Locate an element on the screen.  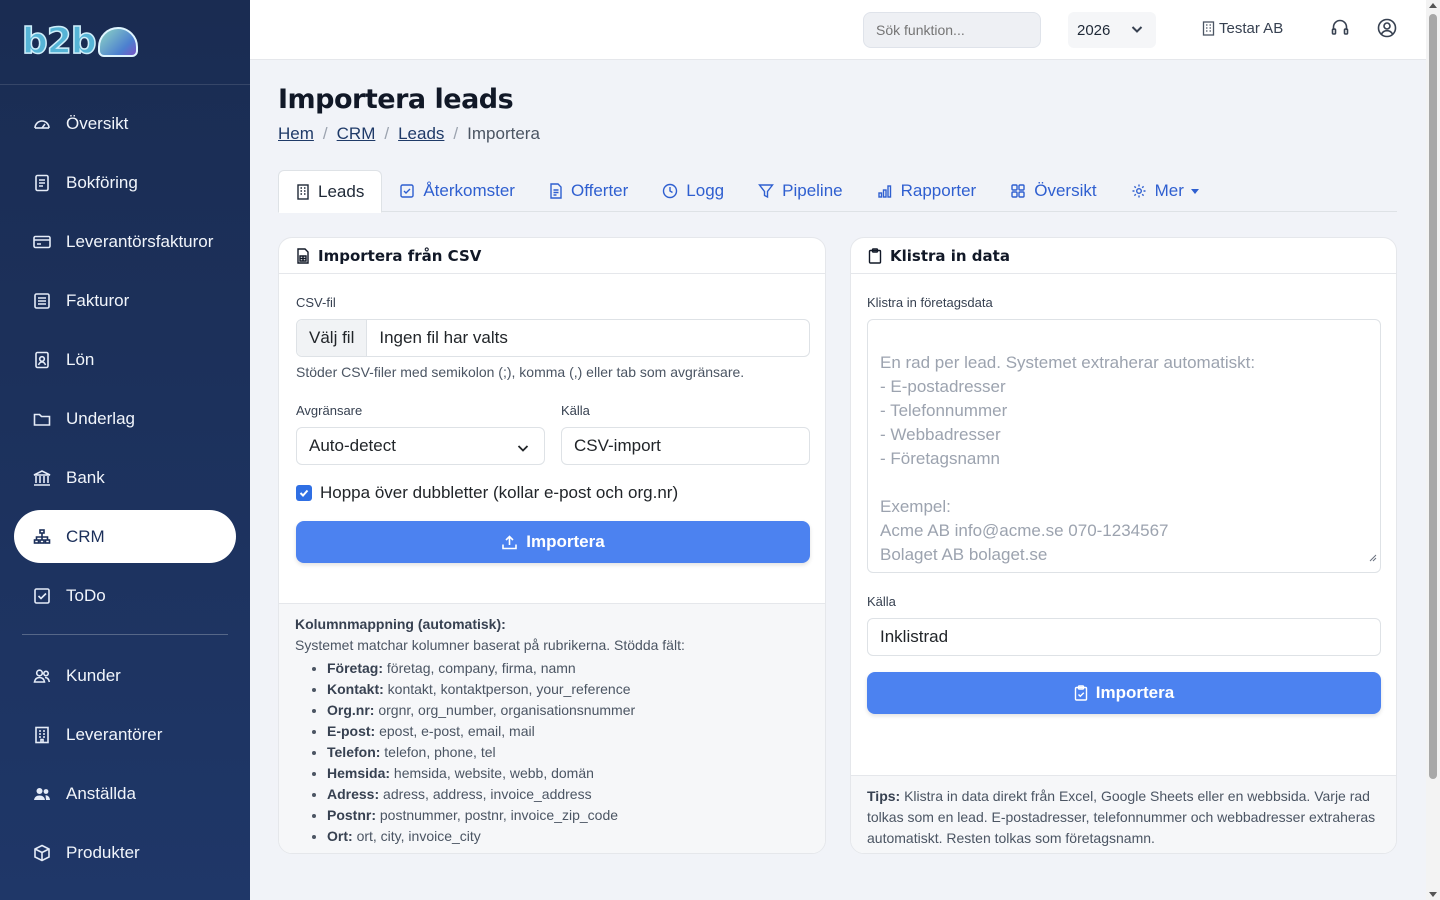
mapping-aliases: telefon, phone, tel is located at coordinates (440, 752).